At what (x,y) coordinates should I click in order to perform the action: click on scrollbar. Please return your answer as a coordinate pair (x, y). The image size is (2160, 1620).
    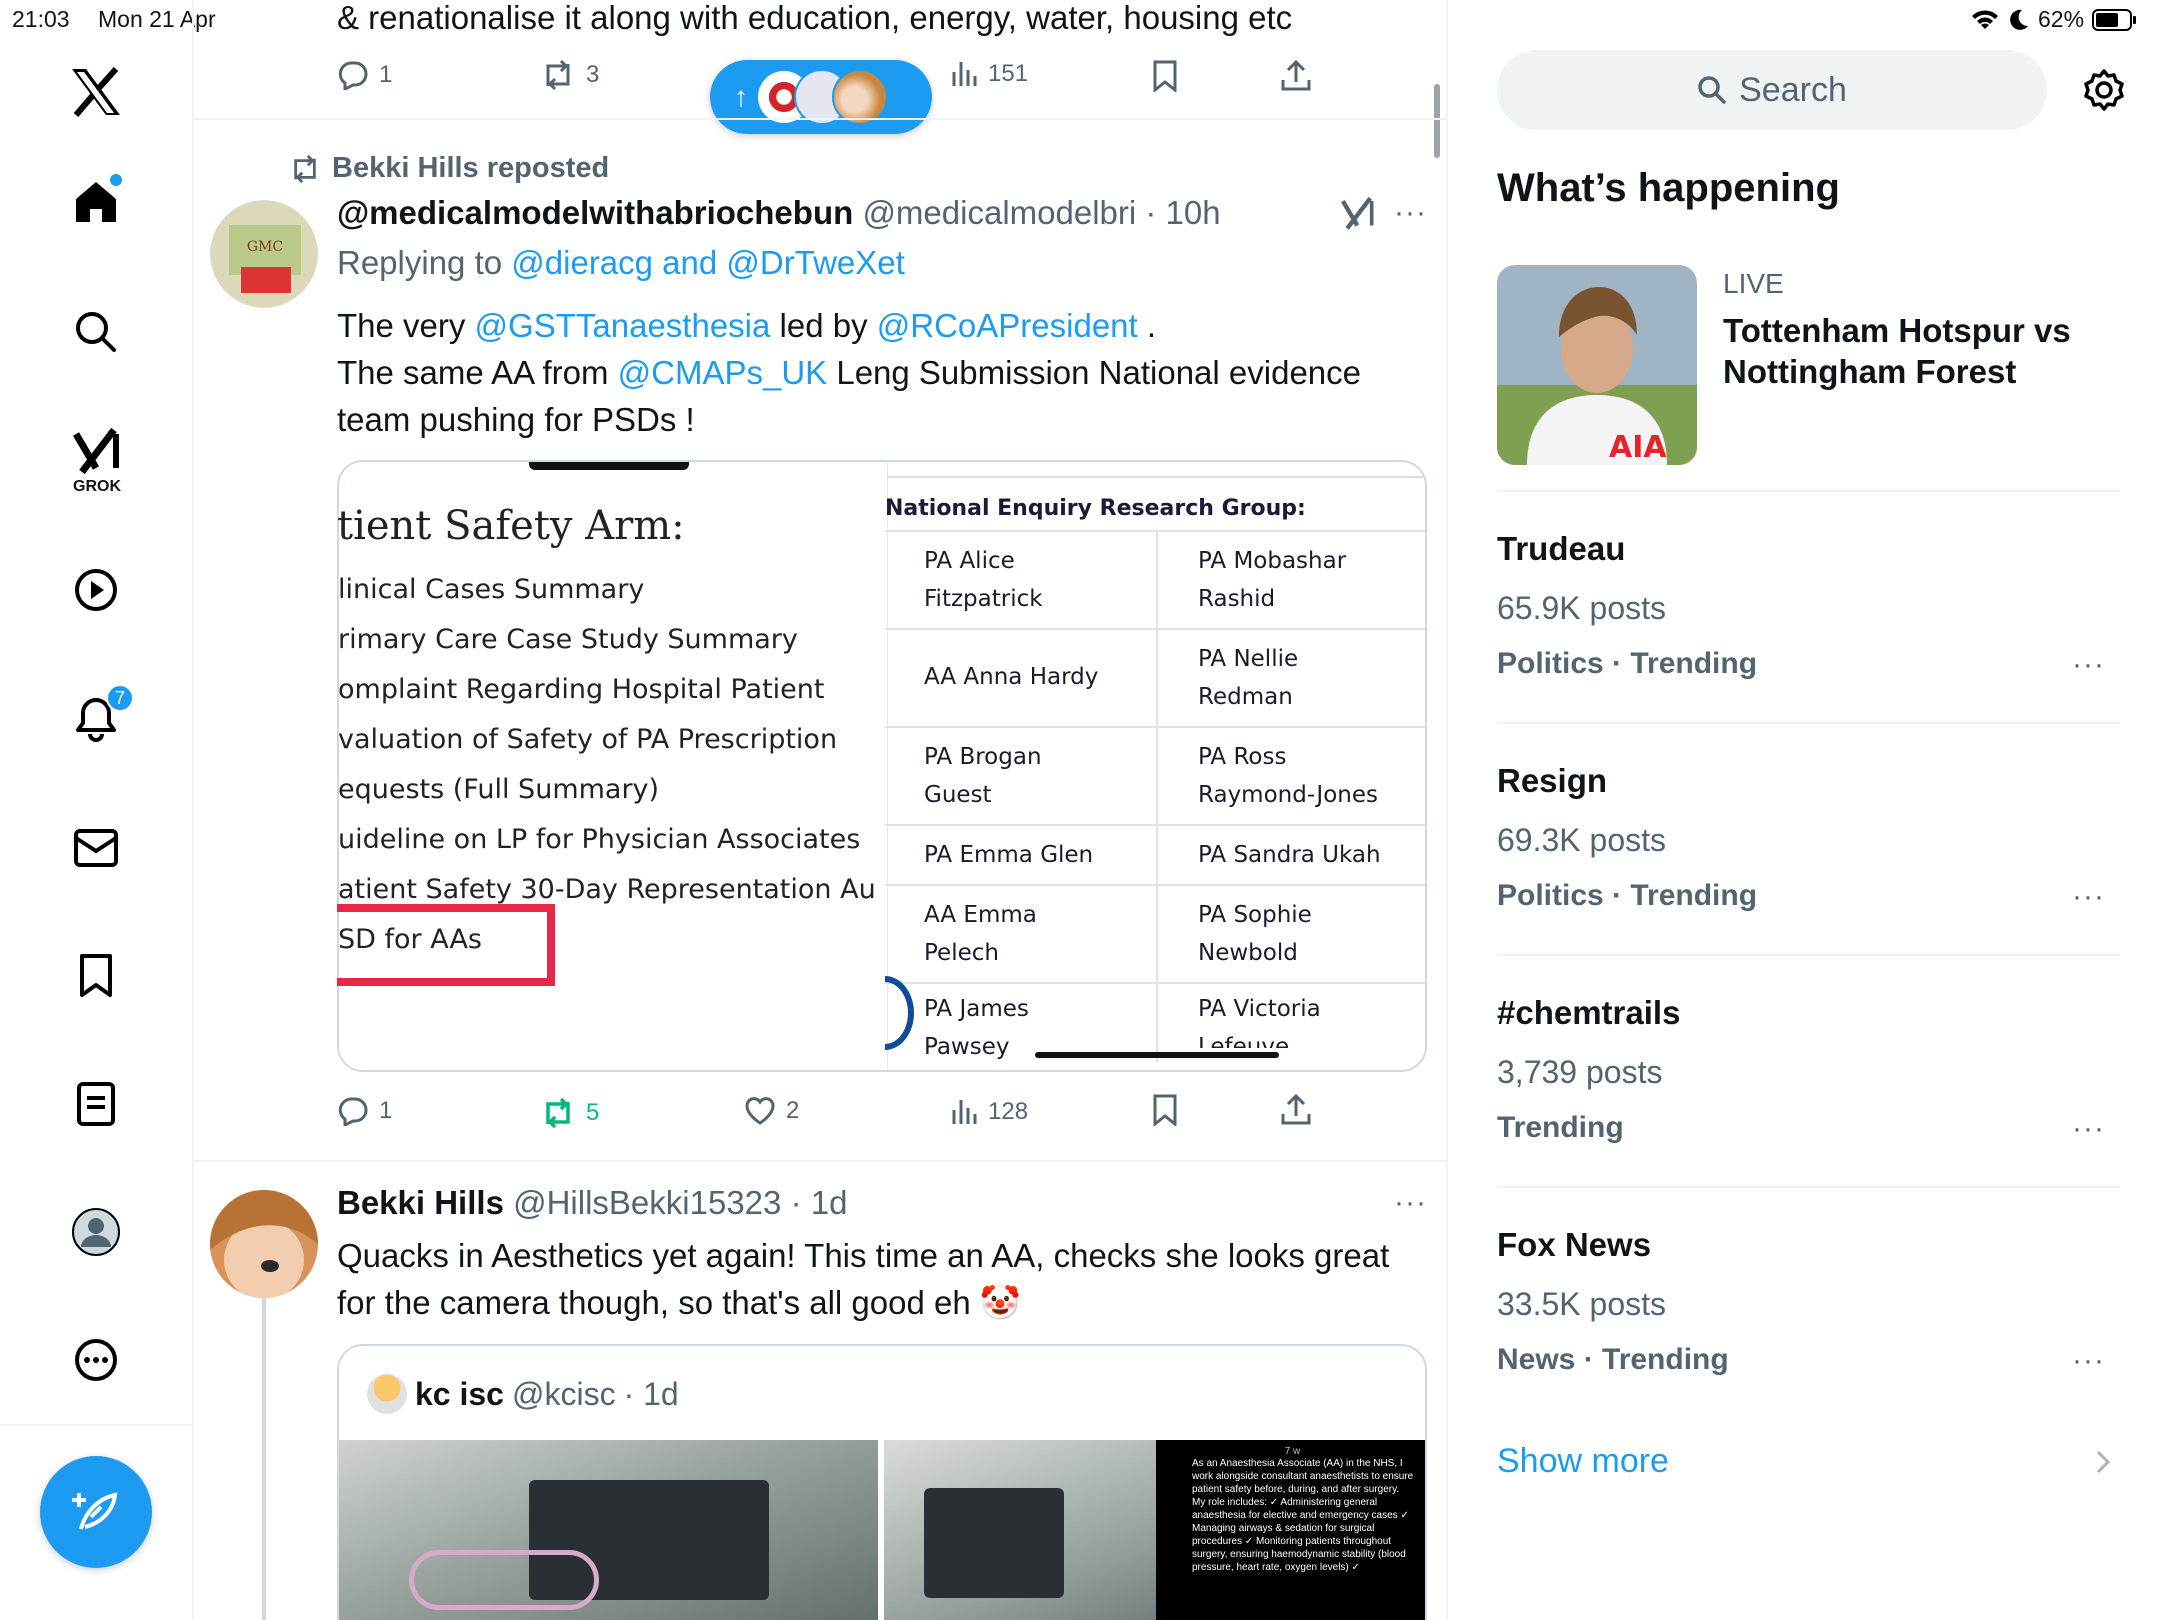
    Looking at the image, I should click on (1437, 121).